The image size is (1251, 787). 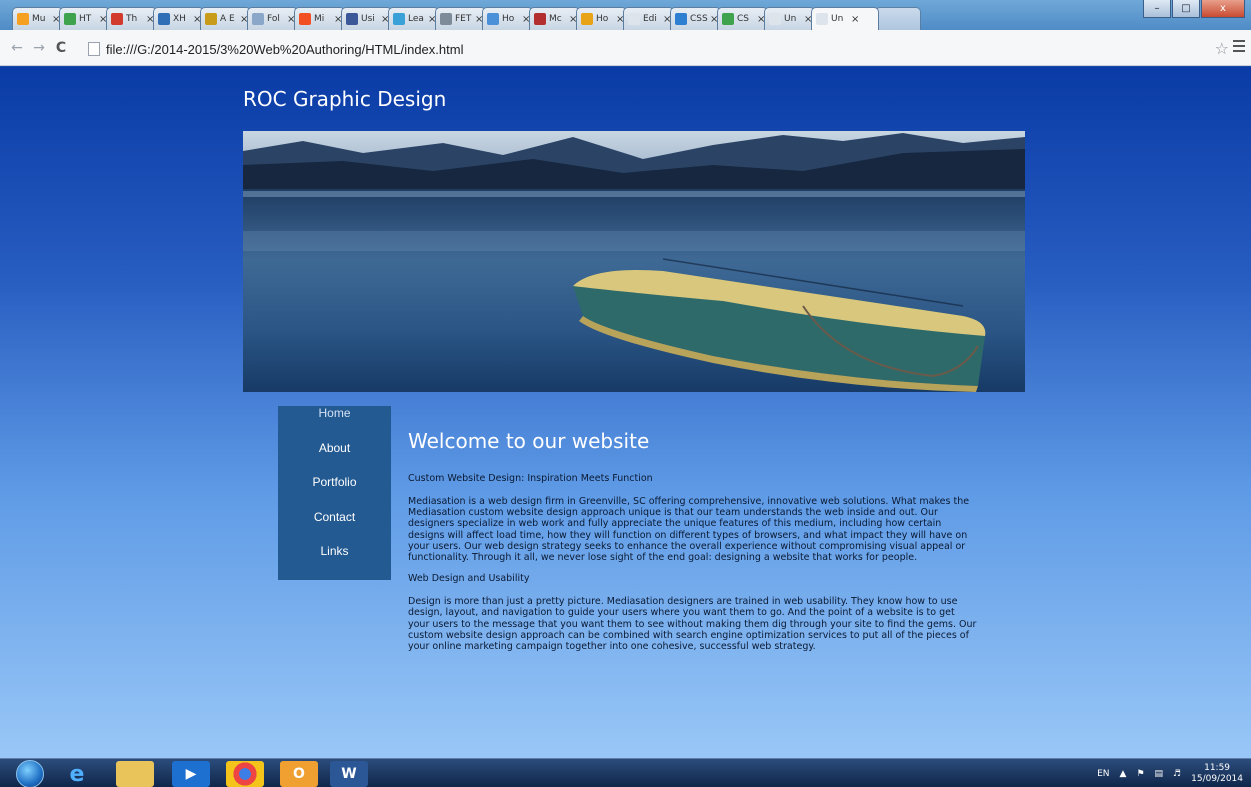 I want to click on clock: 11:59 15/09/2014, so click(x=1217, y=774).